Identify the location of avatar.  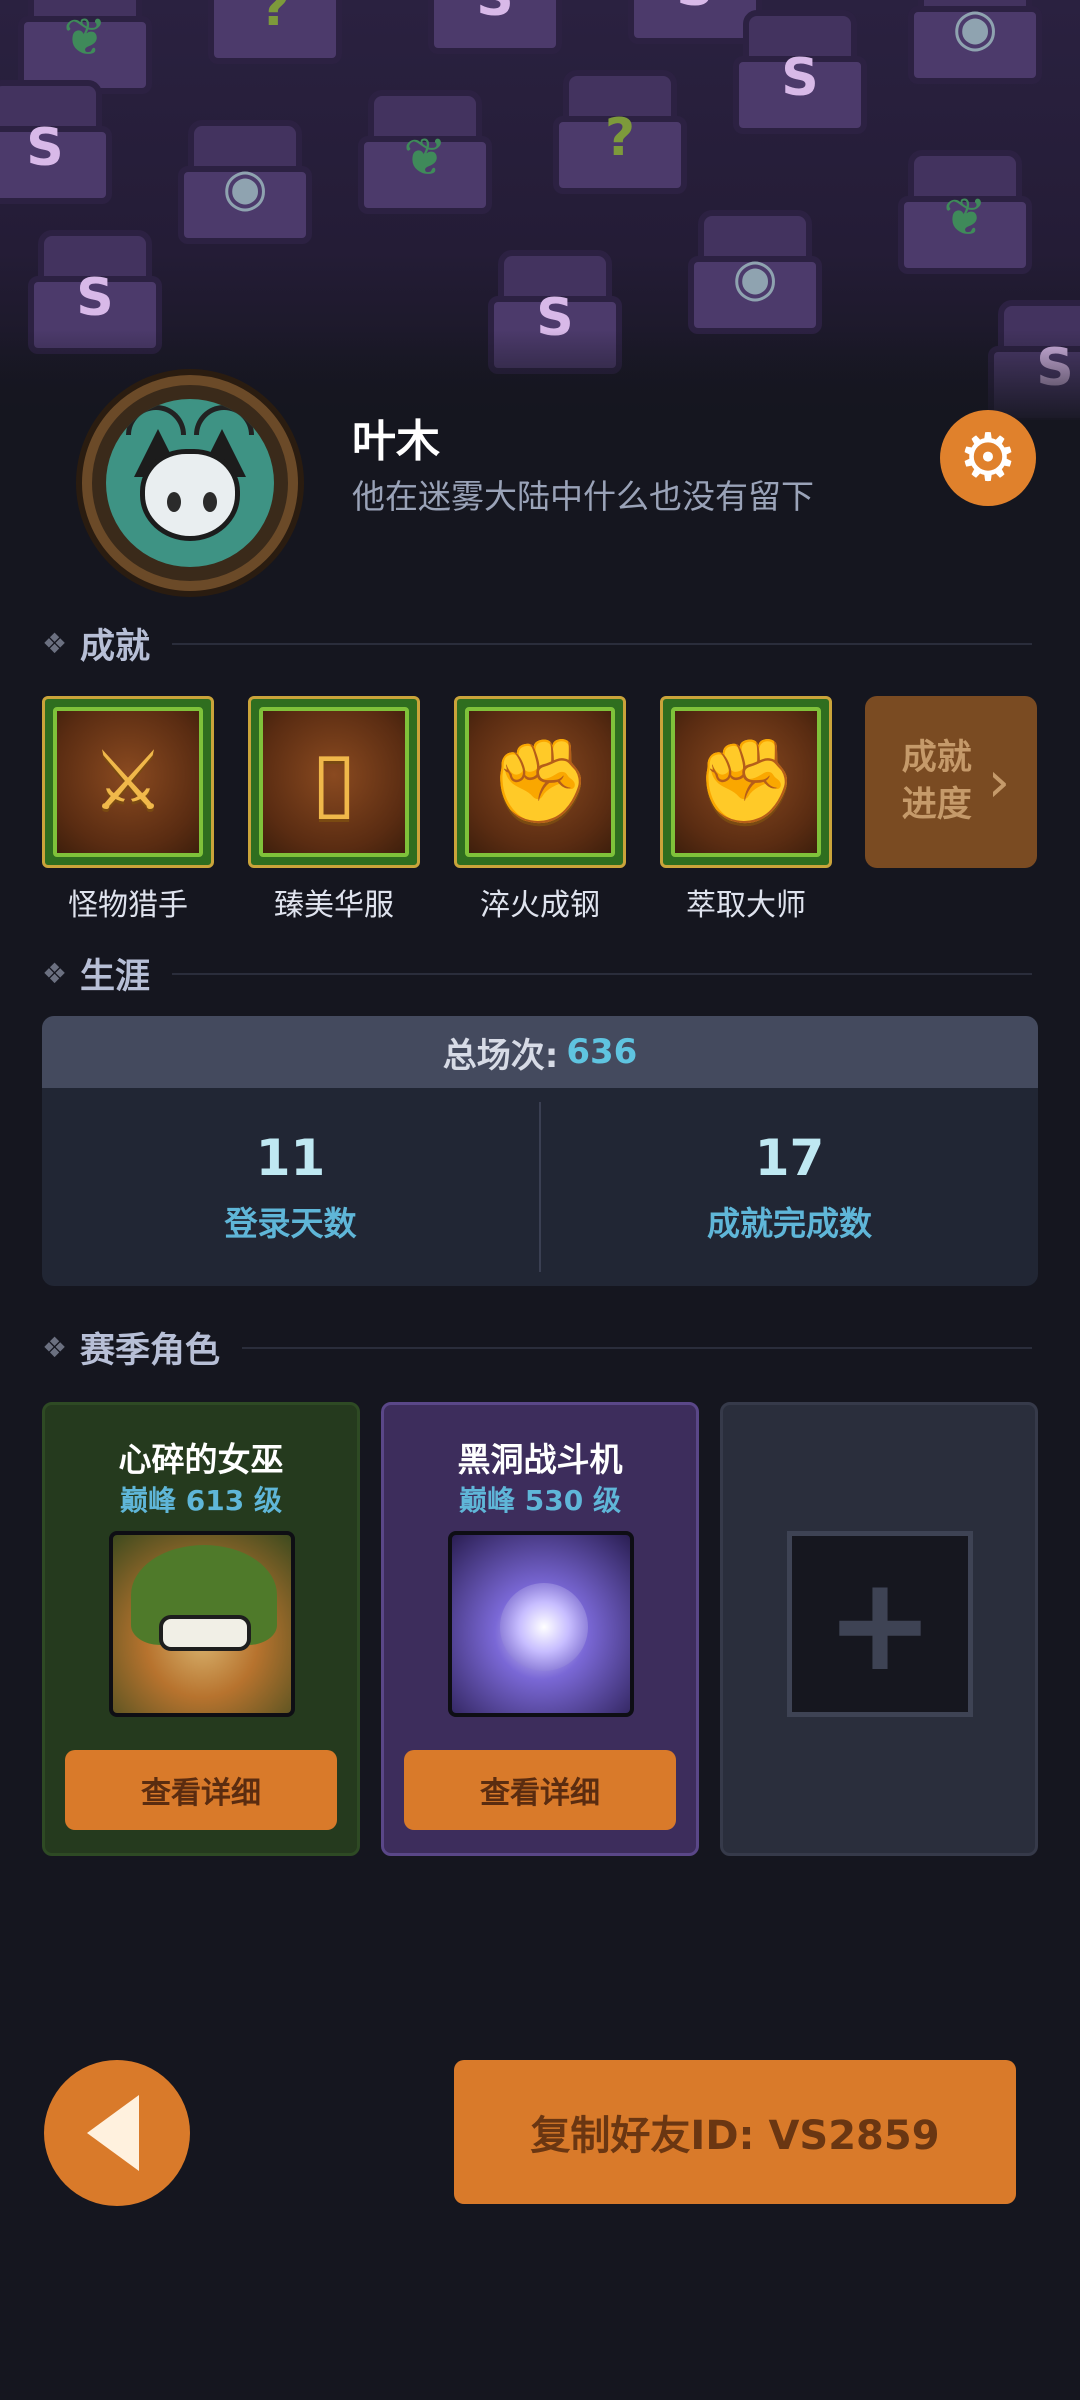
(190, 483).